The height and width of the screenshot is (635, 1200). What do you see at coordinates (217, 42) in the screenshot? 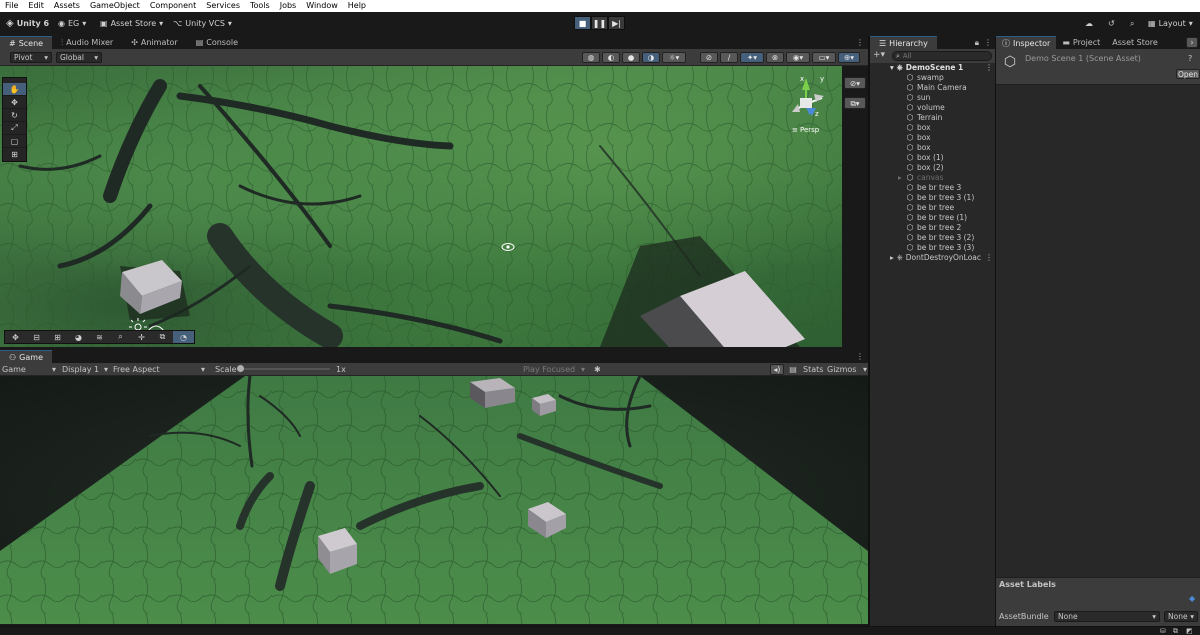
I see `tab-console: ▤ Console` at bounding box center [217, 42].